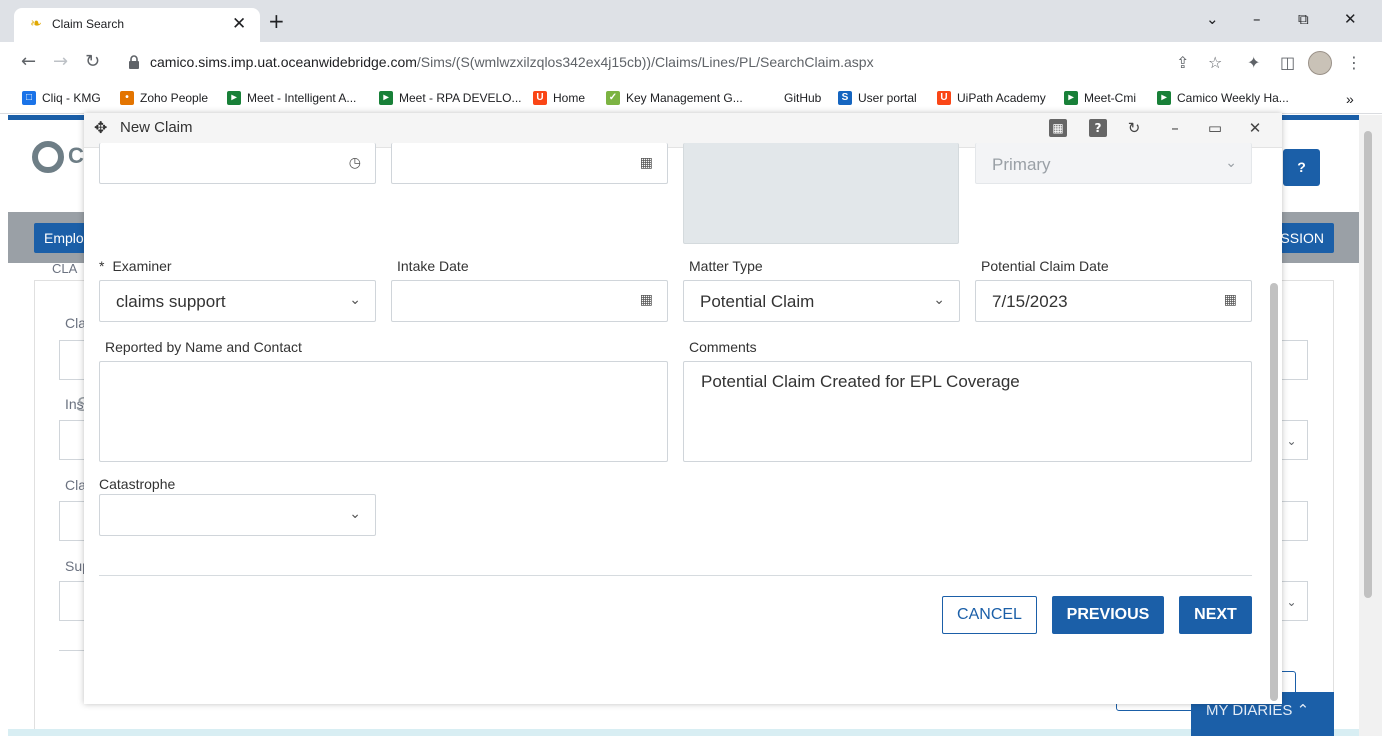  Describe the element at coordinates (127, 98) in the screenshot. I see `bookmark-zoho-icon: •` at that location.